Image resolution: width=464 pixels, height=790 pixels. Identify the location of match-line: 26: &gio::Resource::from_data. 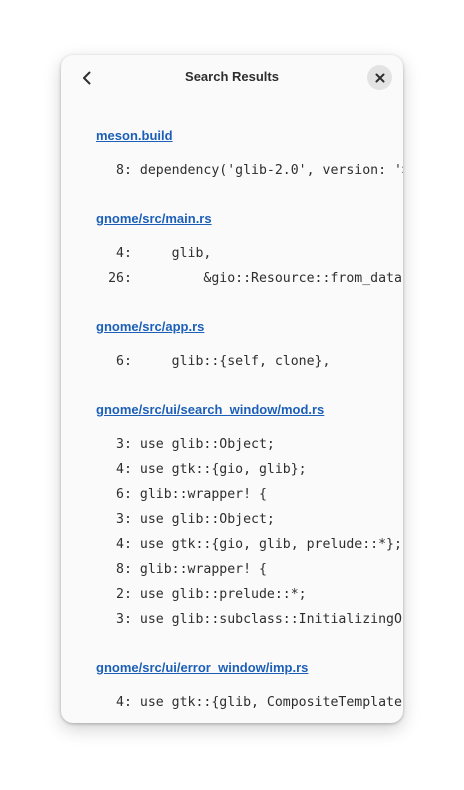
(249, 278).